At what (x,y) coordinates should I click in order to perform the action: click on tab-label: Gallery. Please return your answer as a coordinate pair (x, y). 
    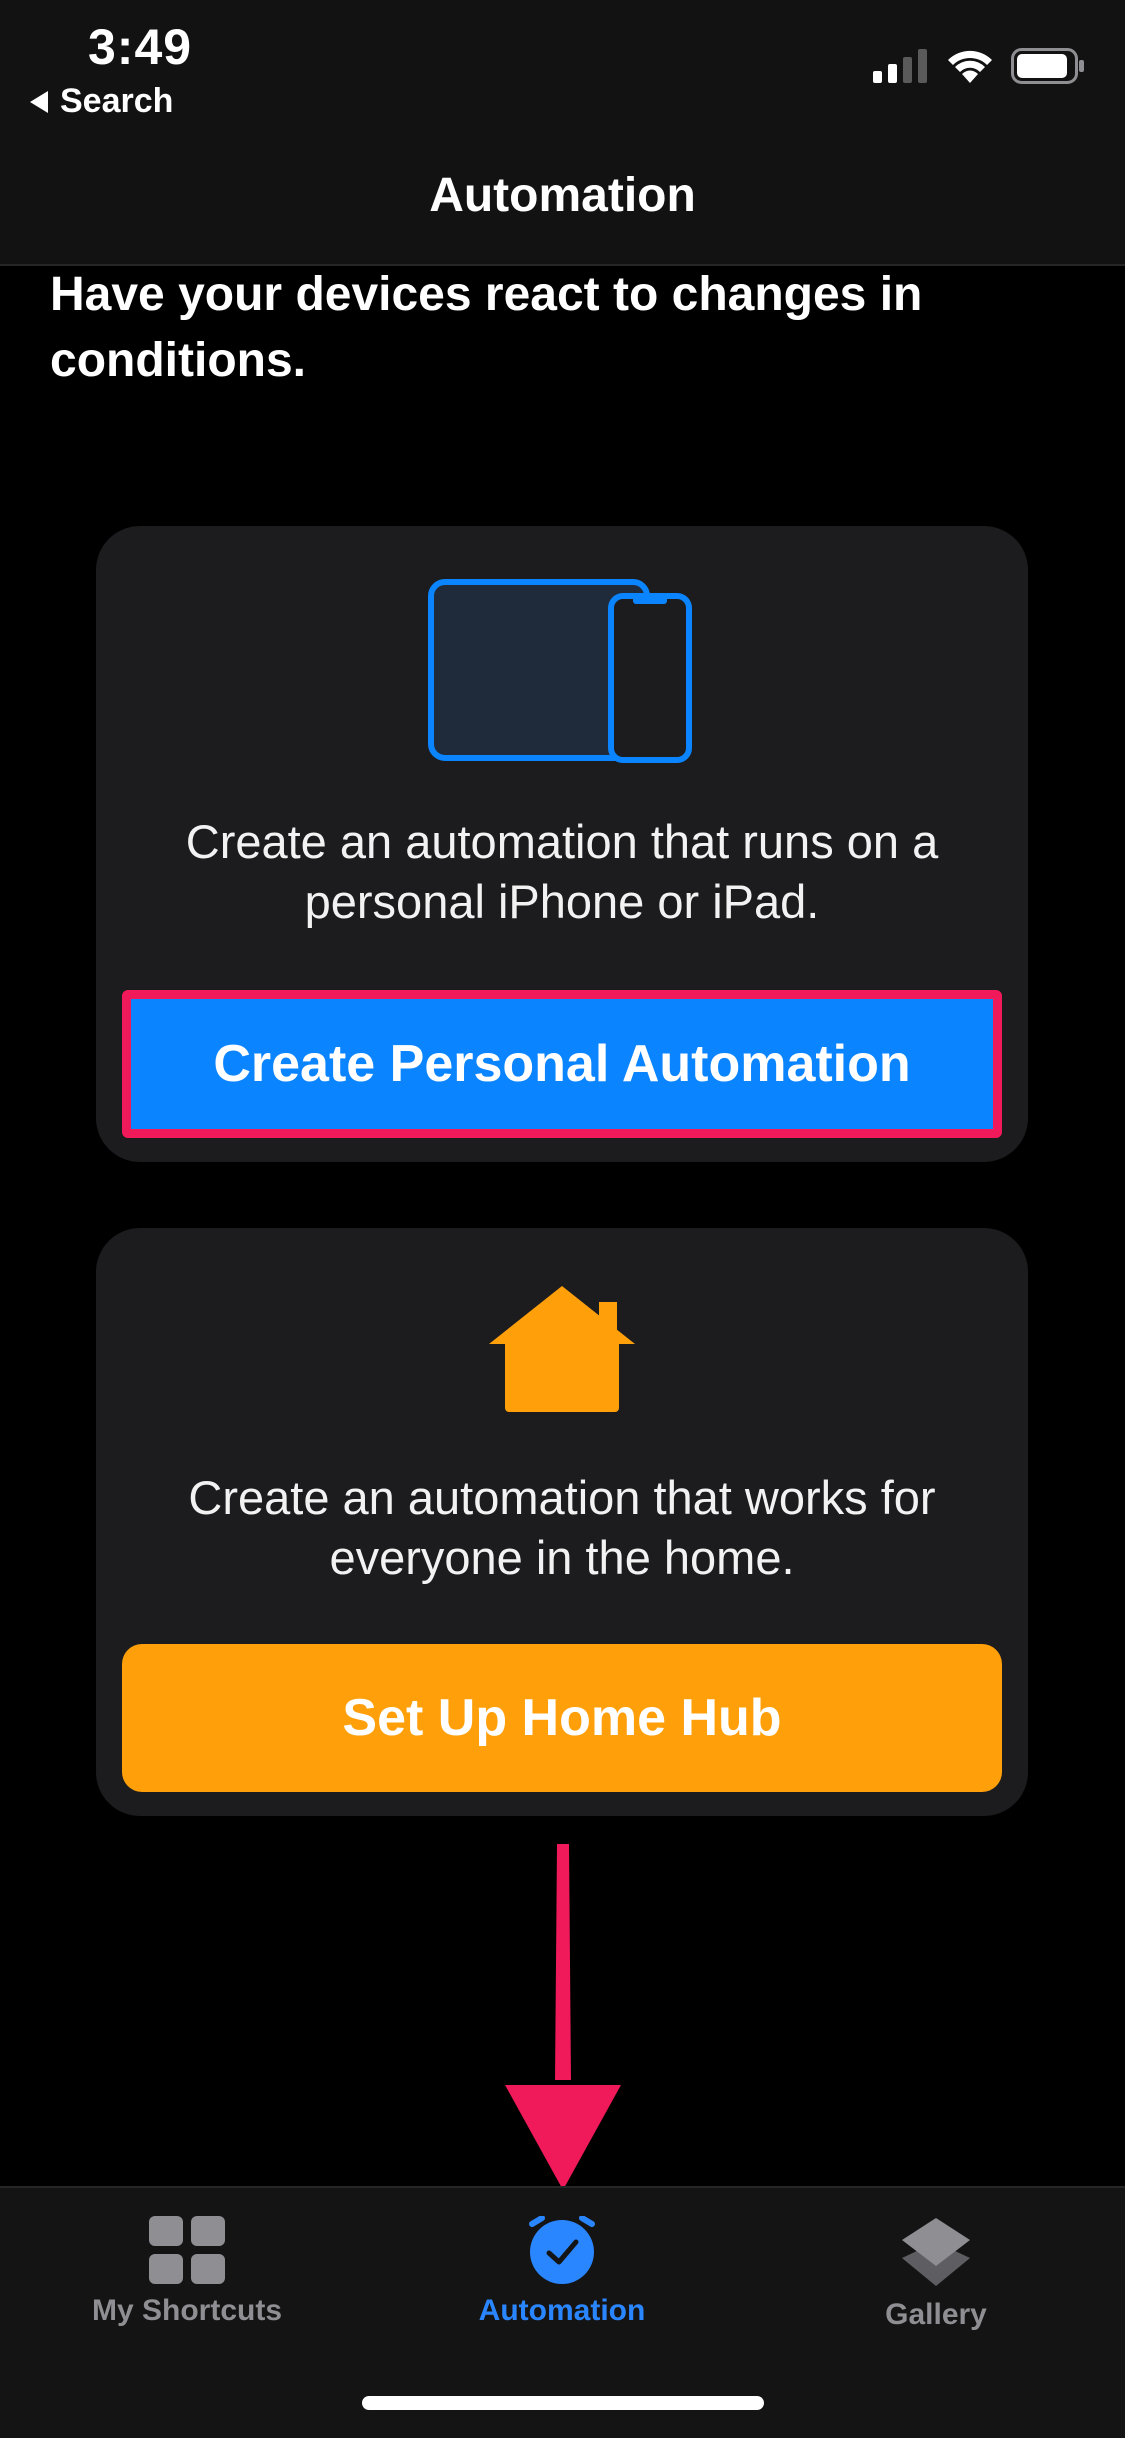
    Looking at the image, I should click on (936, 2314).